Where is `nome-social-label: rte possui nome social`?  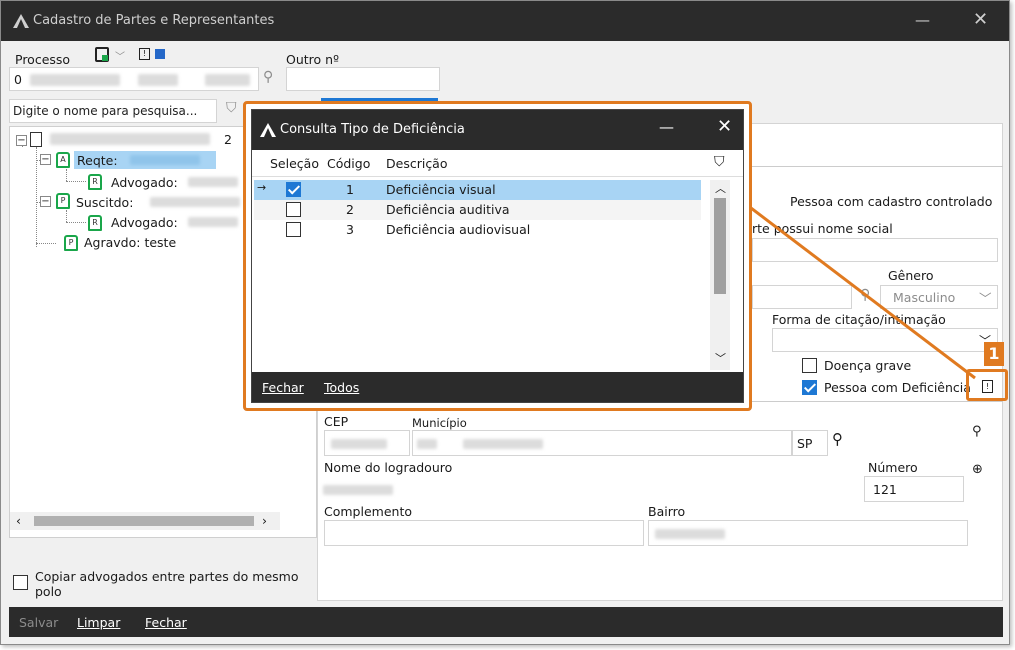 nome-social-label: rte possui nome social is located at coordinates (822, 228).